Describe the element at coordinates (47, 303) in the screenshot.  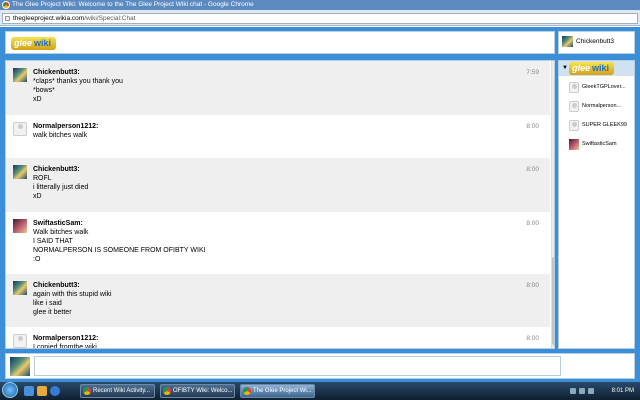
I see `message-text: like i said` at that location.